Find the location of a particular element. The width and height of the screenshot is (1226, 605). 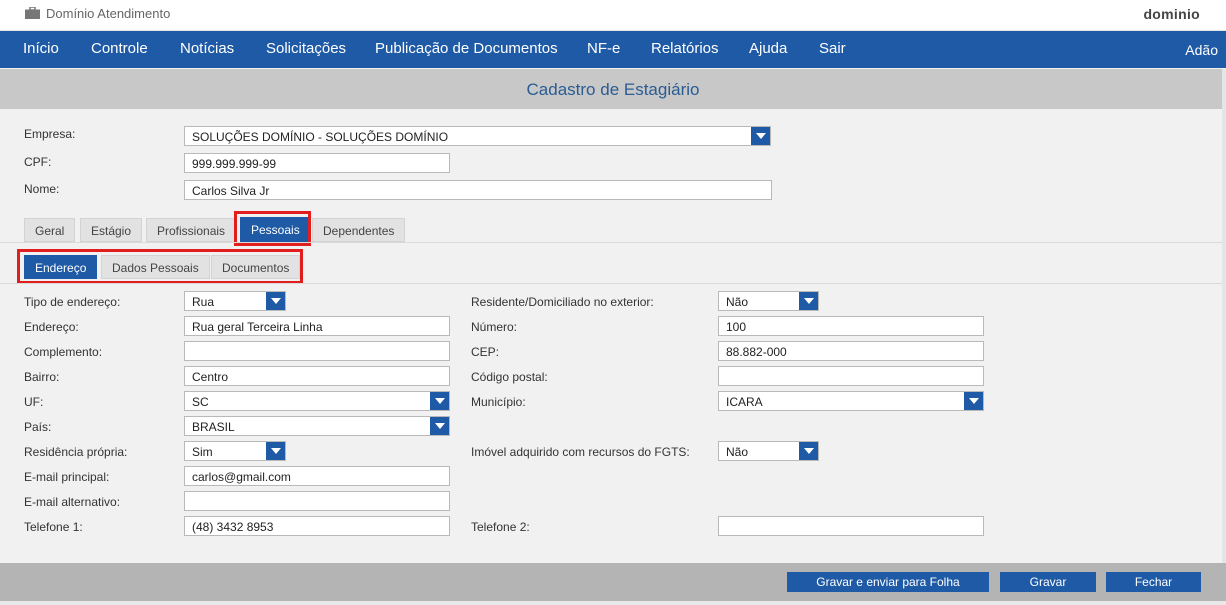

page-title: Cadastro de Estagiário is located at coordinates (613, 89).